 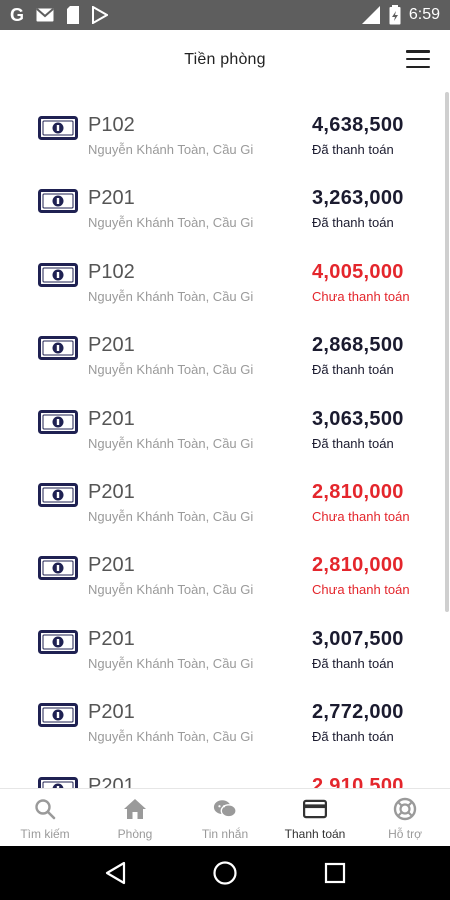 What do you see at coordinates (358, 418) in the screenshot?
I see `payment-amount: 3,063,500` at bounding box center [358, 418].